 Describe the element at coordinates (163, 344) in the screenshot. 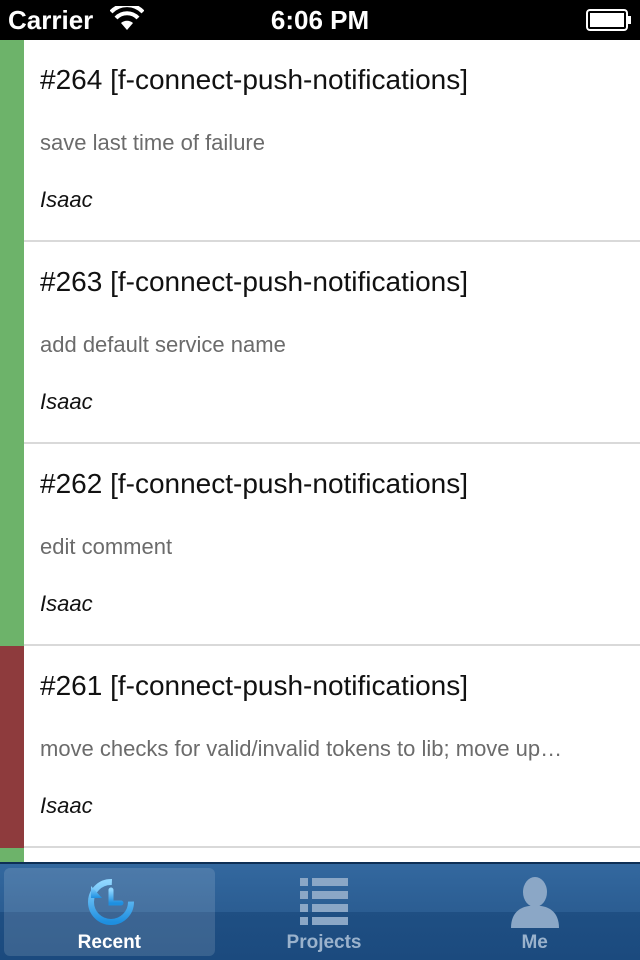

I see `build-message: add default service name` at that location.